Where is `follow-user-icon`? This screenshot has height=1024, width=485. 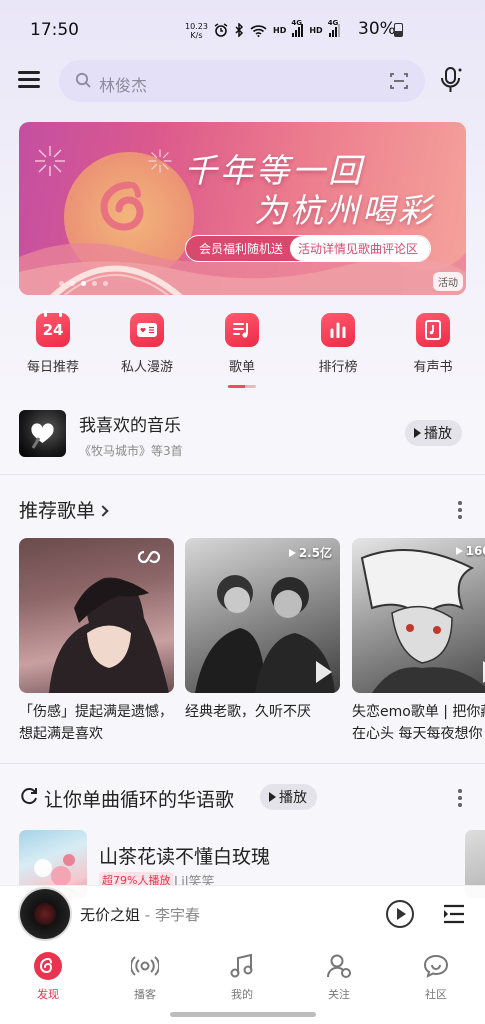
follow-user-icon is located at coordinates (339, 966).